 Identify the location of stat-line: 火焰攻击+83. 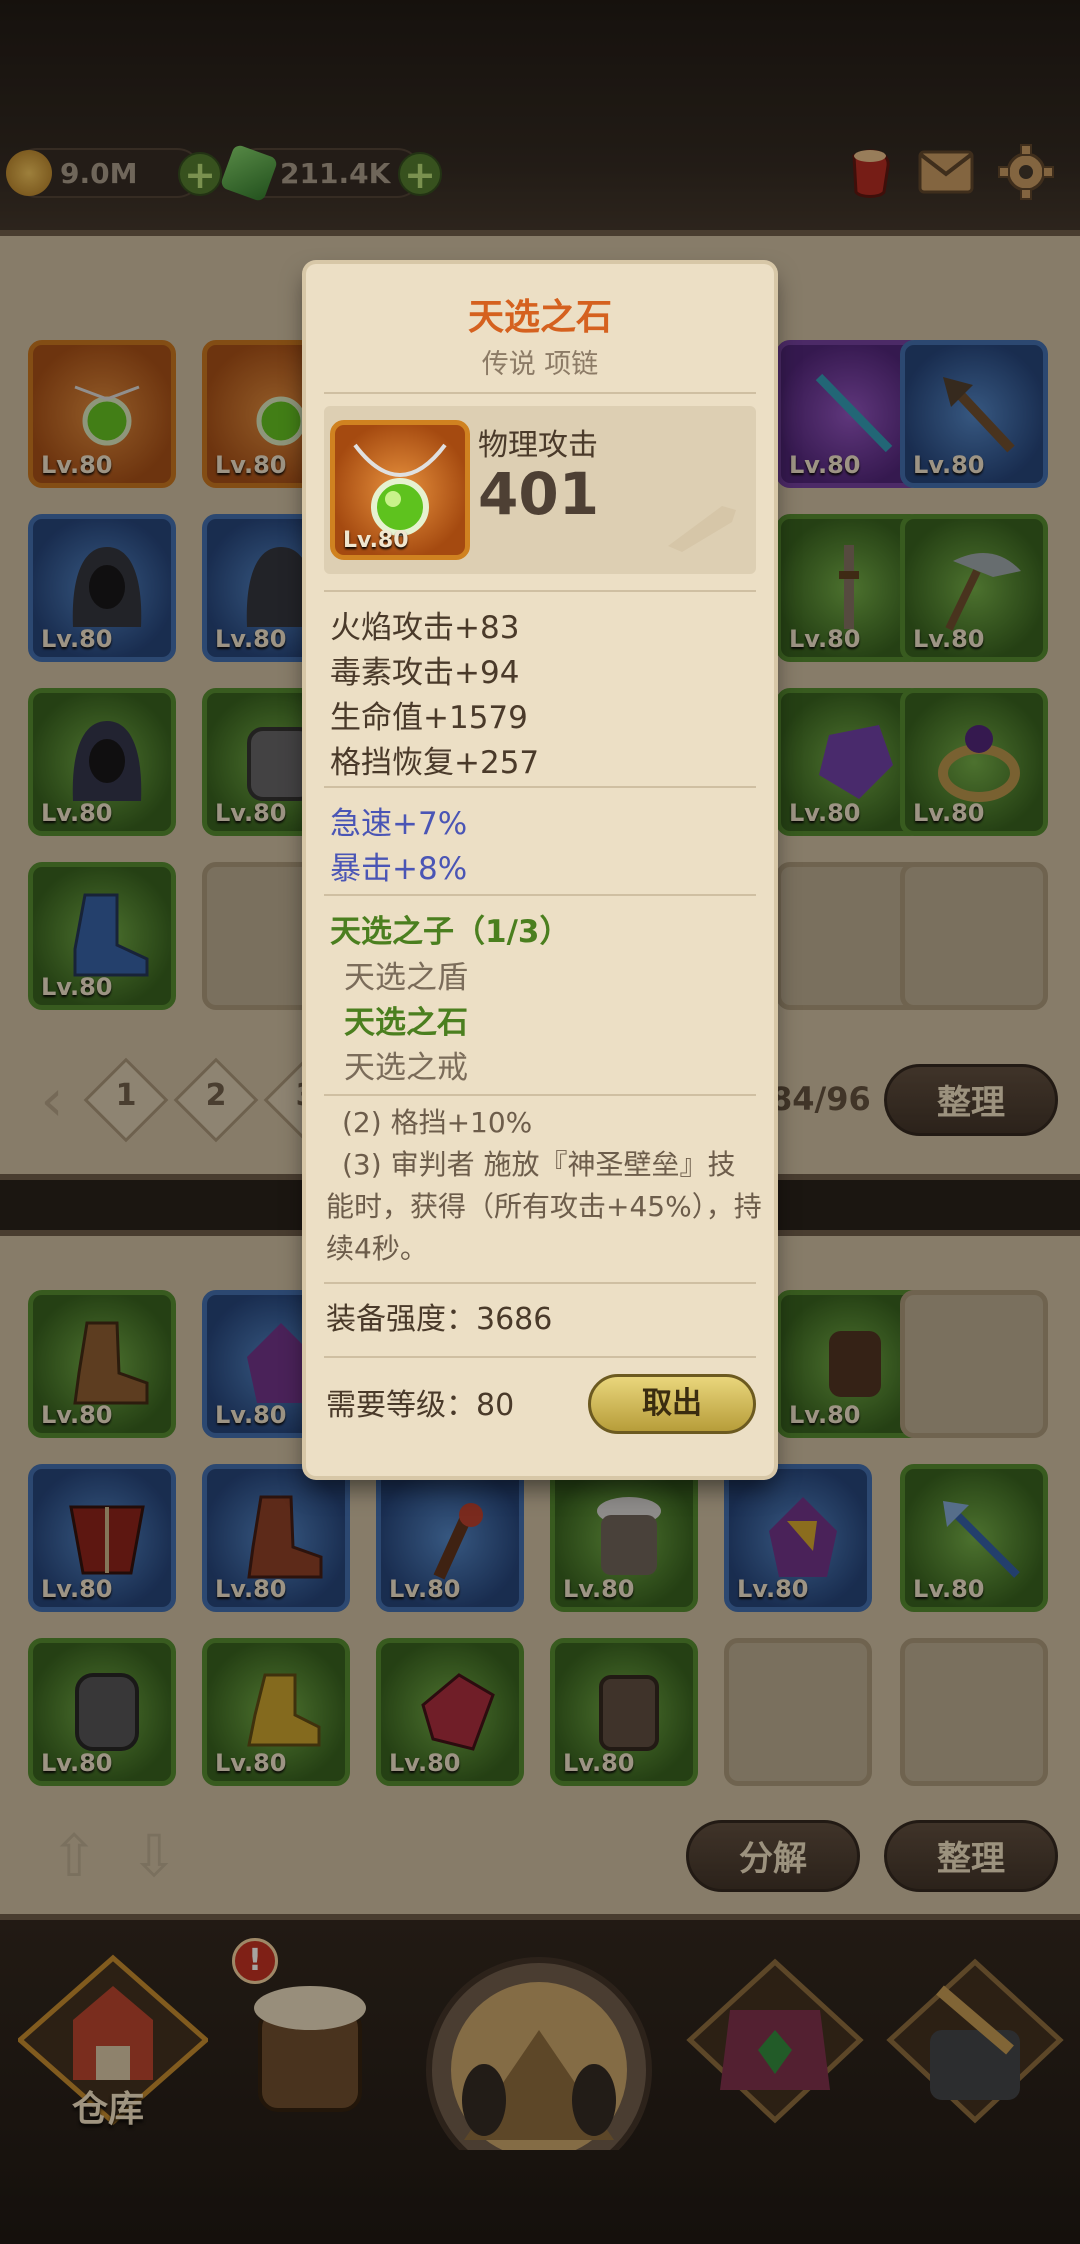
(425, 628).